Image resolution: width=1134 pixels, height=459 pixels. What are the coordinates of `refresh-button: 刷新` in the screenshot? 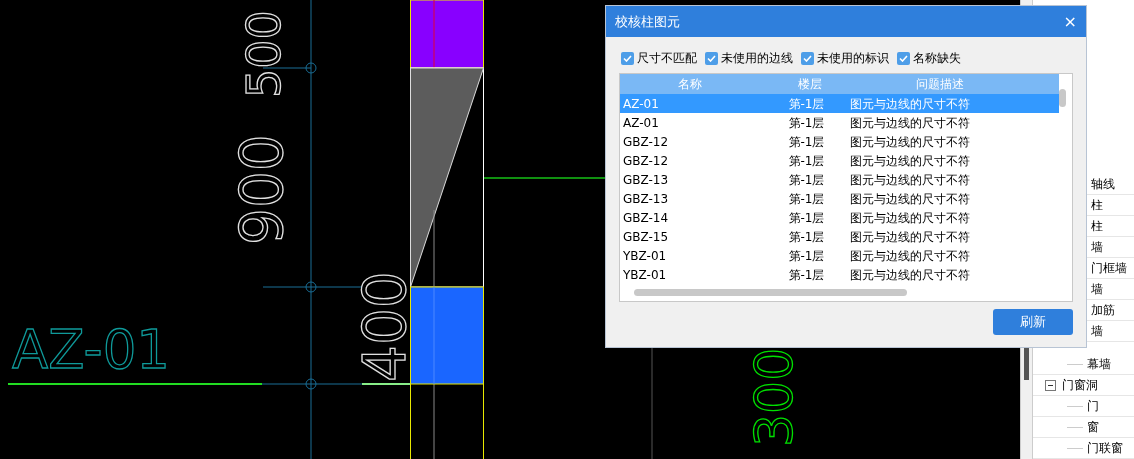 It's located at (1033, 322).